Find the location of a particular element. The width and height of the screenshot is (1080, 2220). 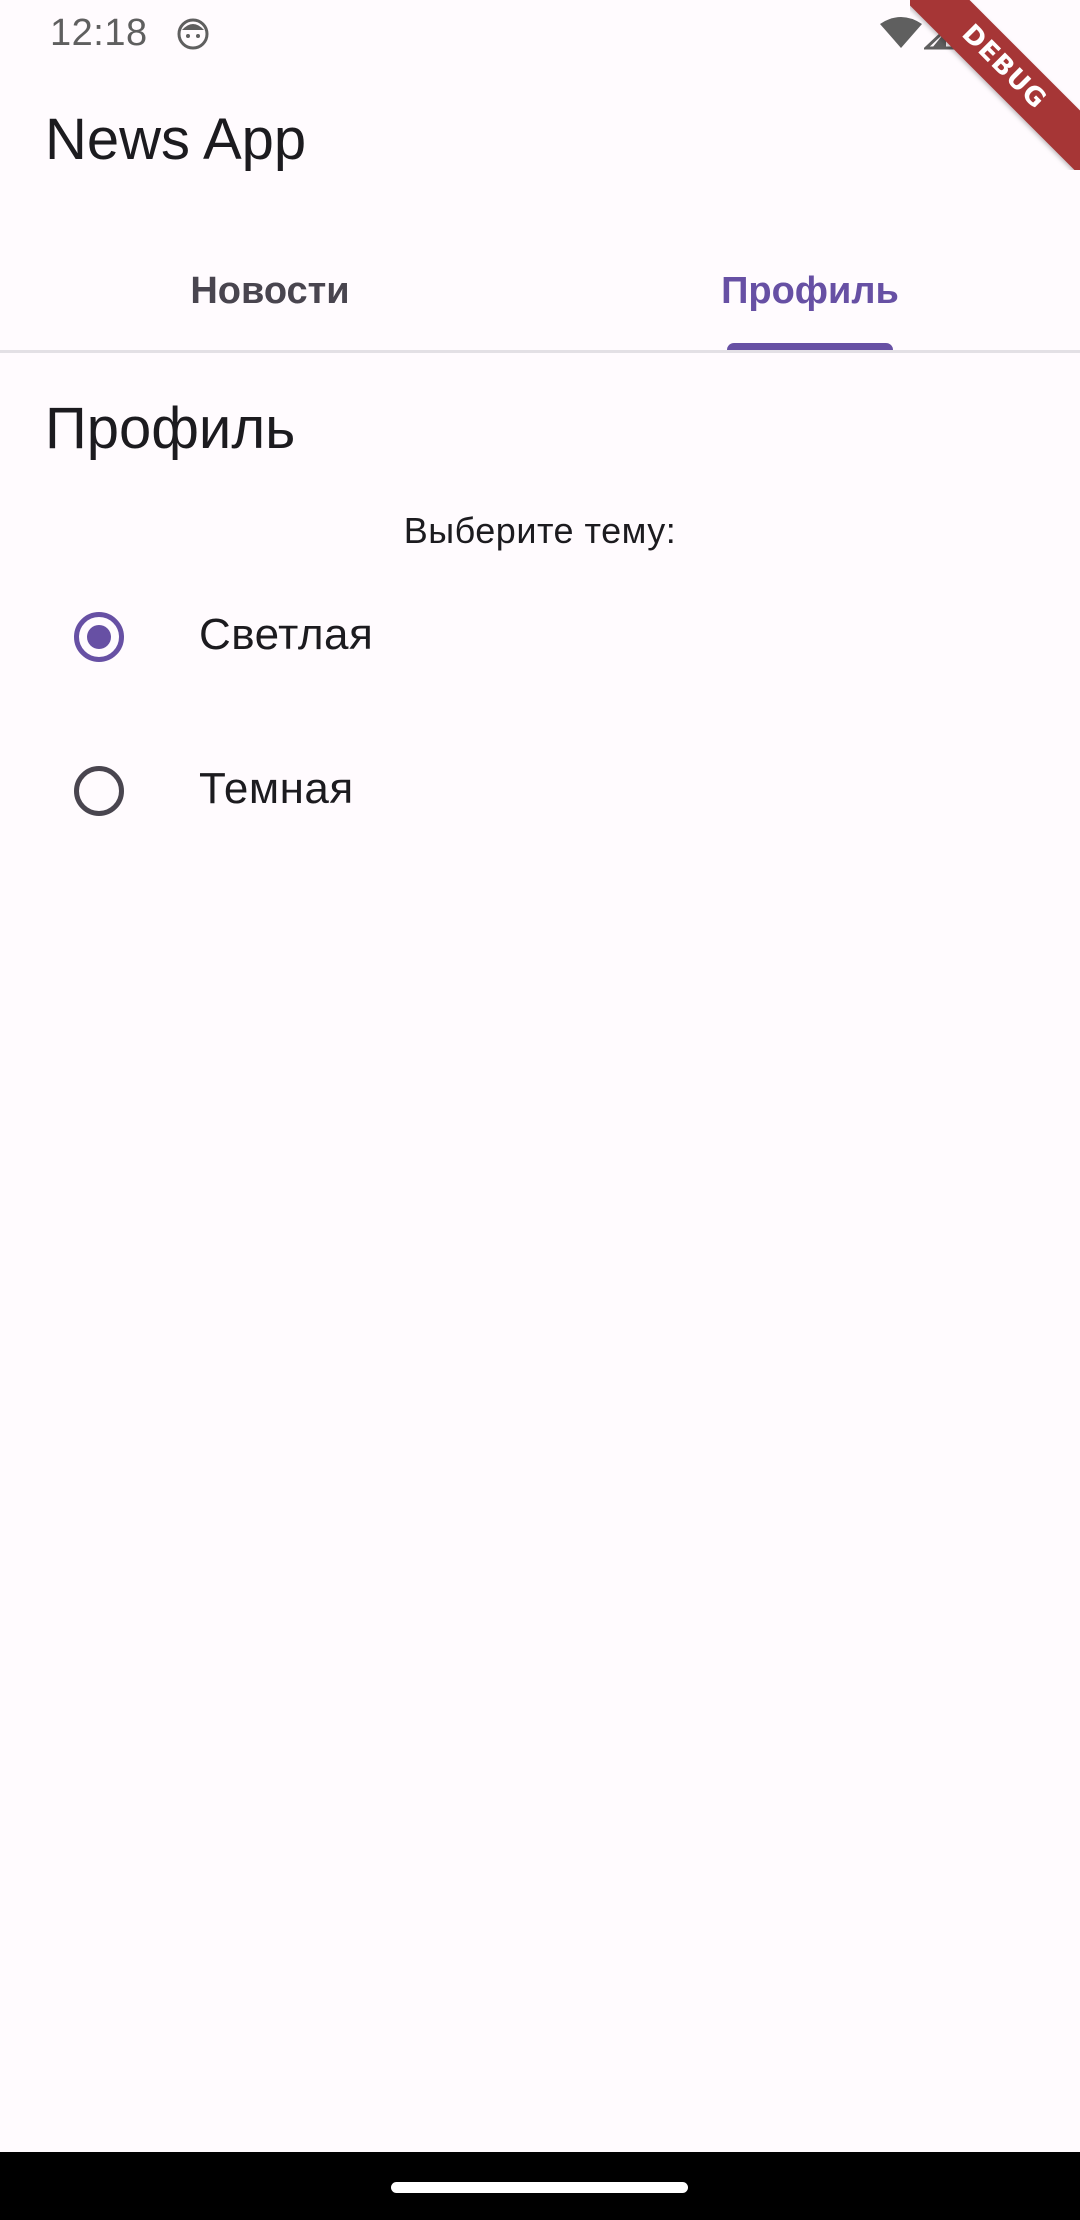

system-nav-bar is located at coordinates (540, 2186).